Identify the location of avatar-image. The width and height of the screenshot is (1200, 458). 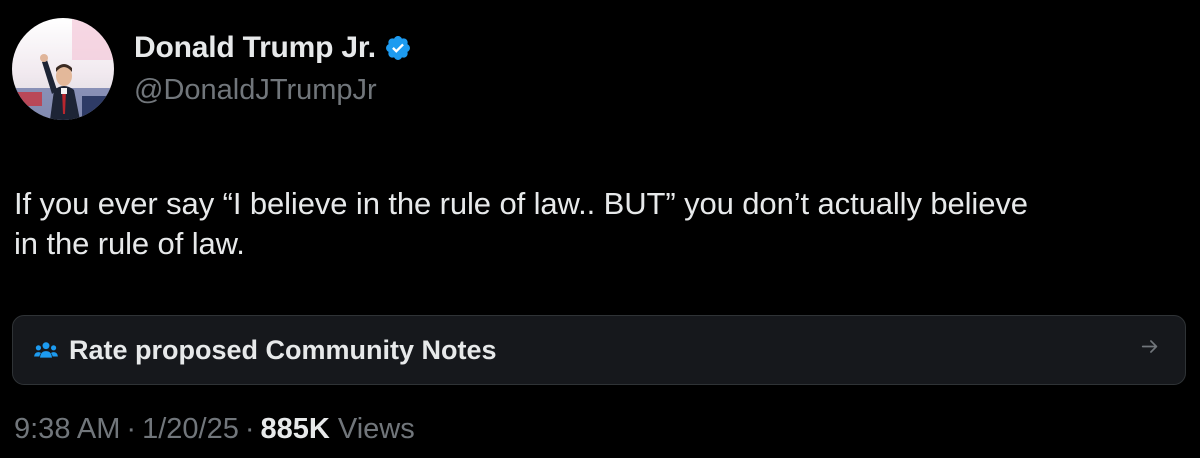
(63, 69).